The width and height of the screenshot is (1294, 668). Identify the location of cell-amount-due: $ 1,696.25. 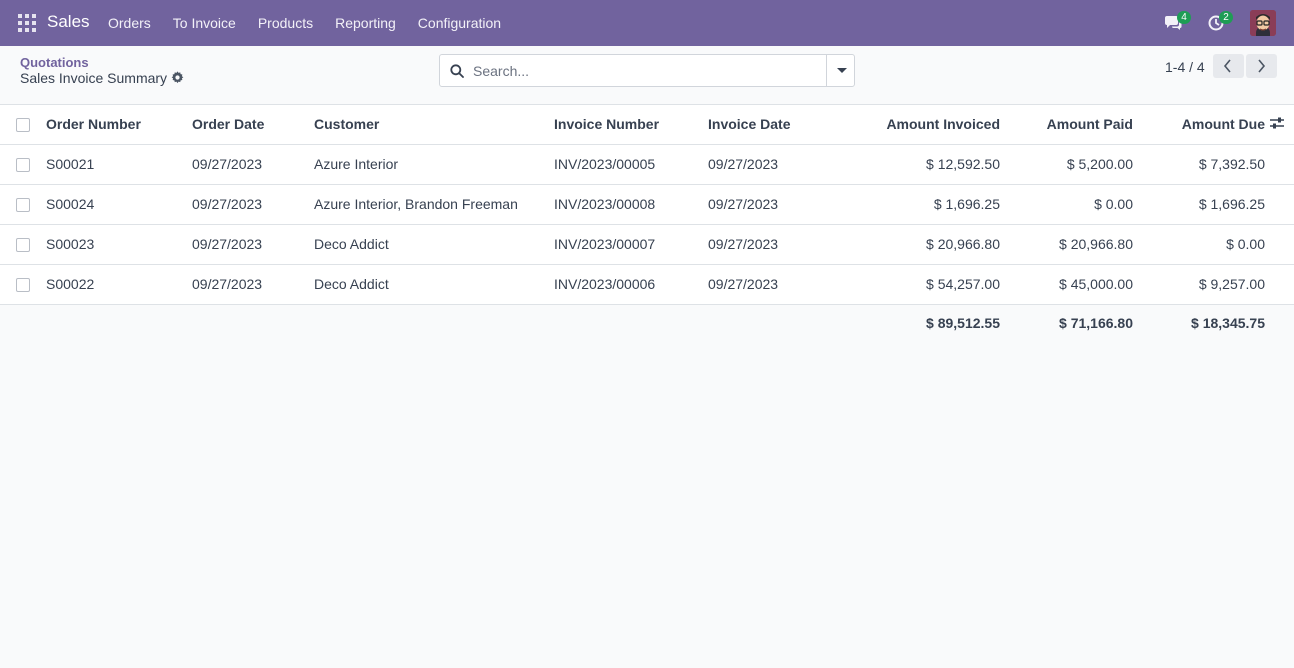
(1199, 204).